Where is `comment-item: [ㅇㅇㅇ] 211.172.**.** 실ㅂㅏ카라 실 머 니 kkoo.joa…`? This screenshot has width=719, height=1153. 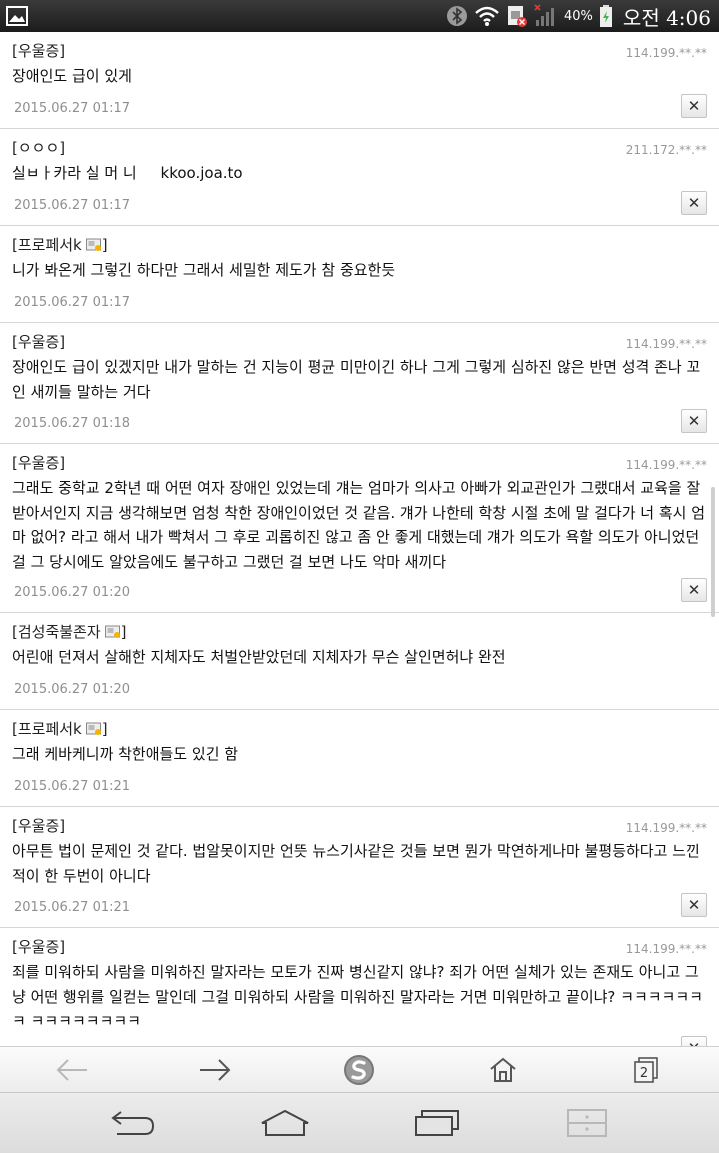
comment-item: [ㅇㅇㅇ] 211.172.**.** 실ㅂㅏ카라 실 머 니 kkoo.joa… is located at coordinates (359, 177).